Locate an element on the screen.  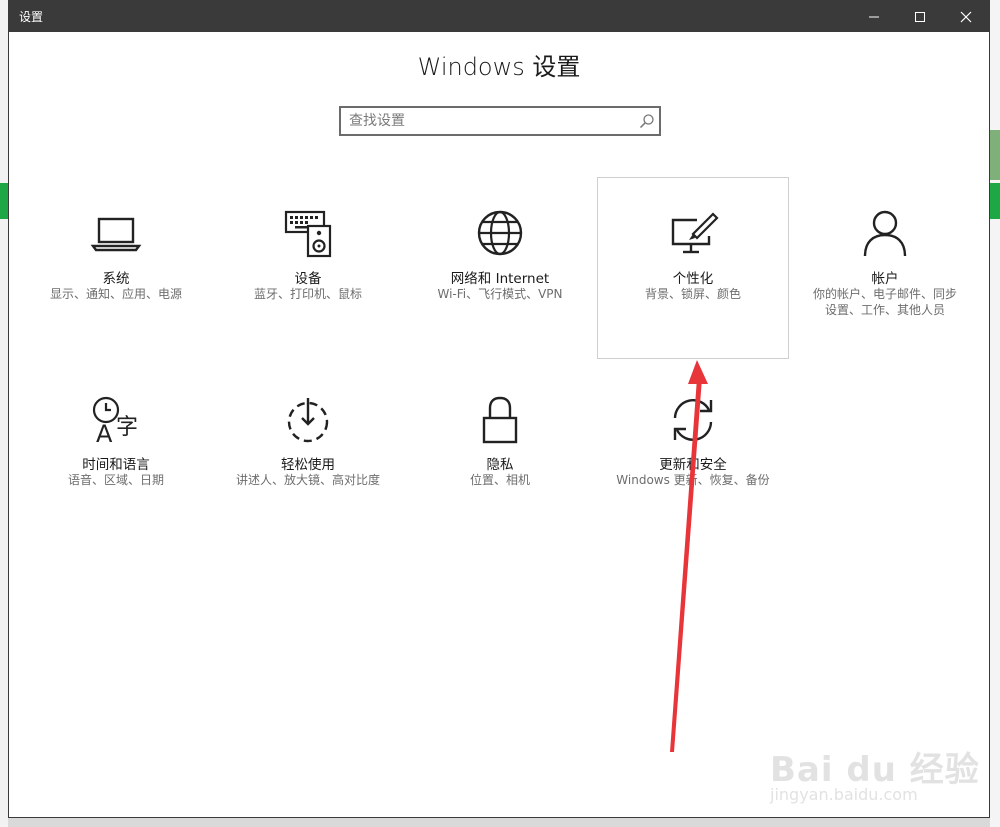
annotation-arrow is located at coordinates (689, 556).